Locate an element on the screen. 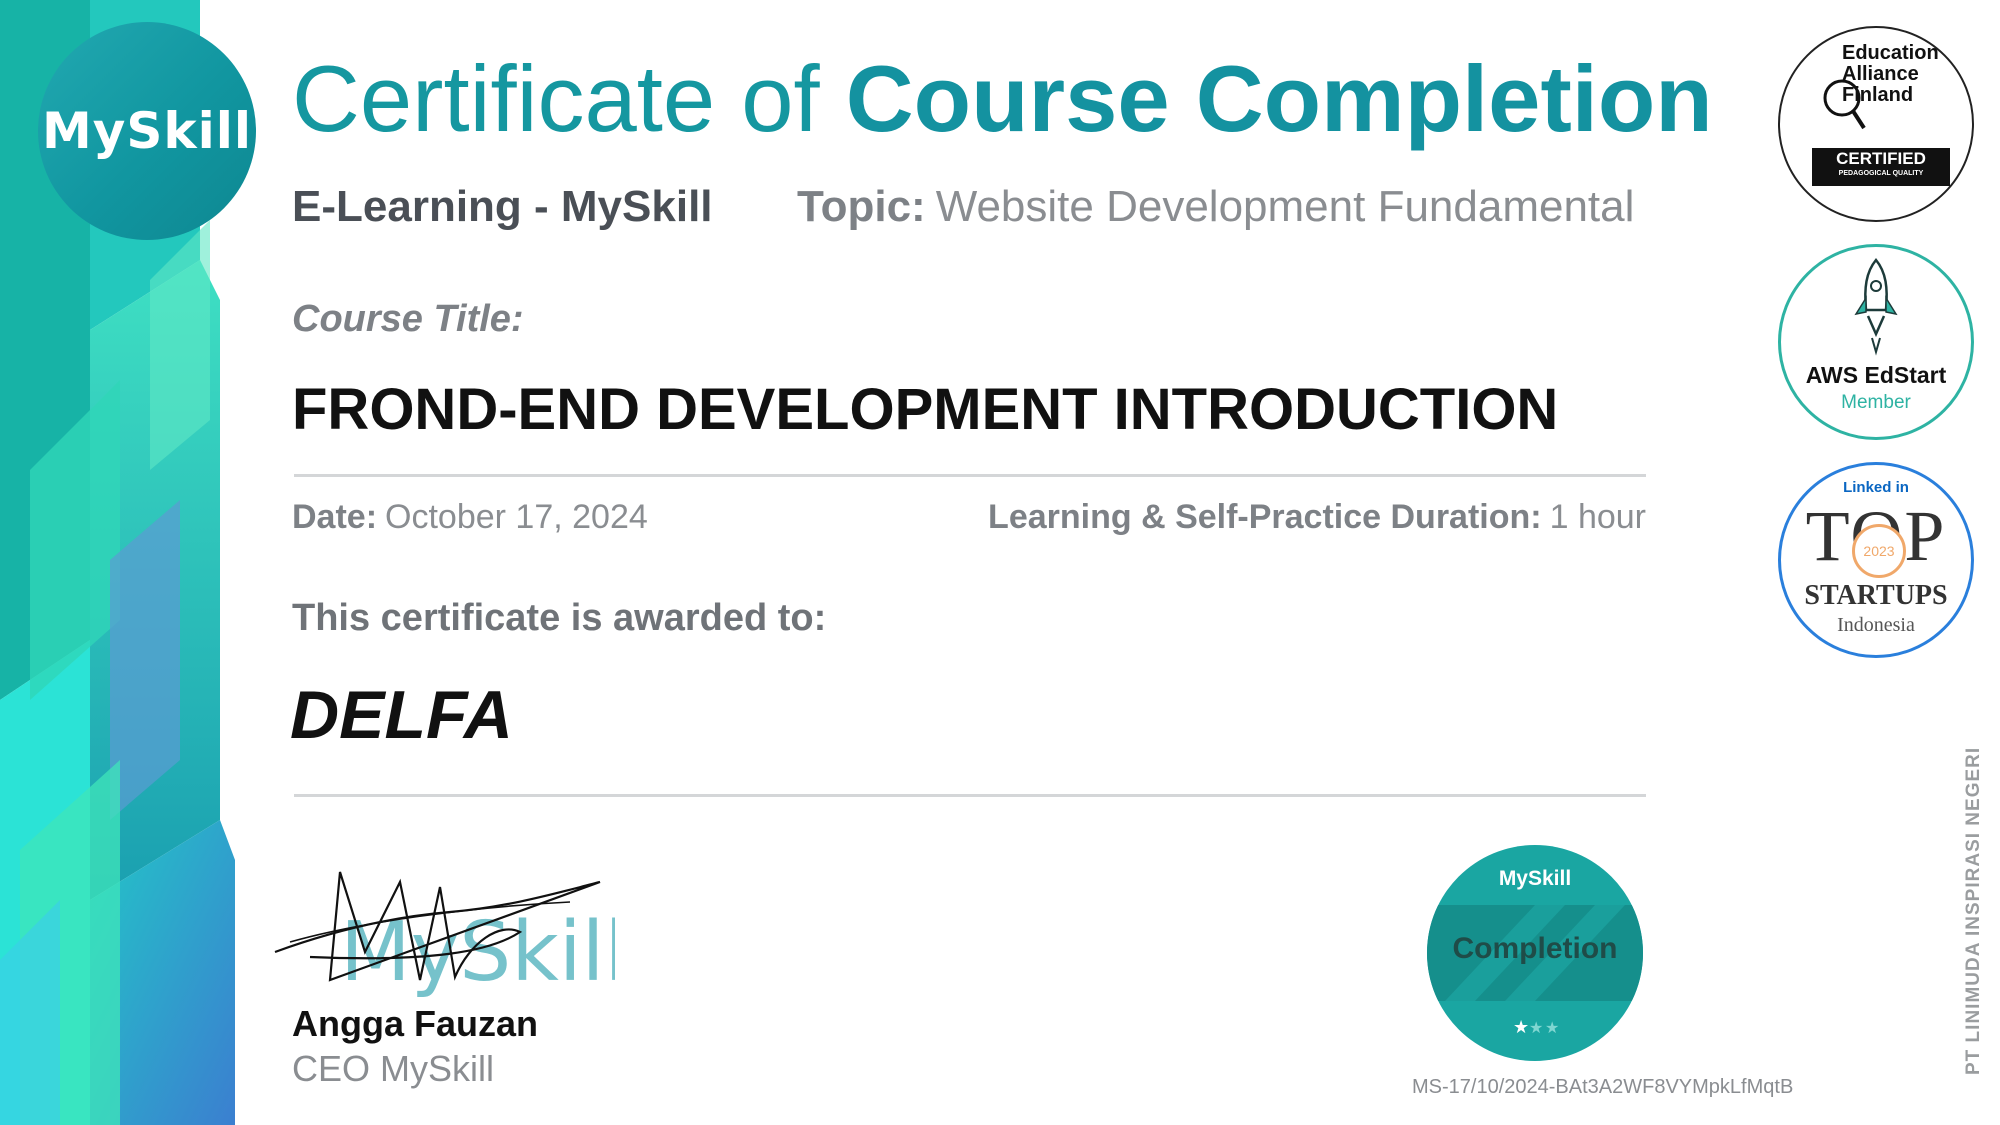  seal-brand: MySkill is located at coordinates (1535, 878).